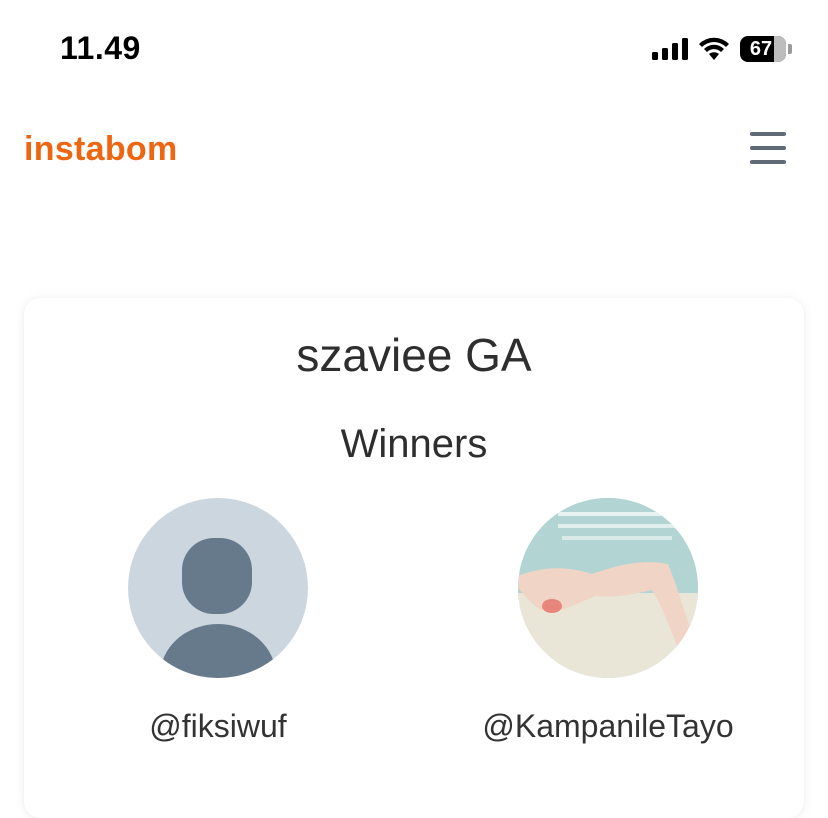 This screenshot has width=828, height=818. What do you see at coordinates (218, 726) in the screenshot?
I see `winner-handle: @fiksiwuf` at bounding box center [218, 726].